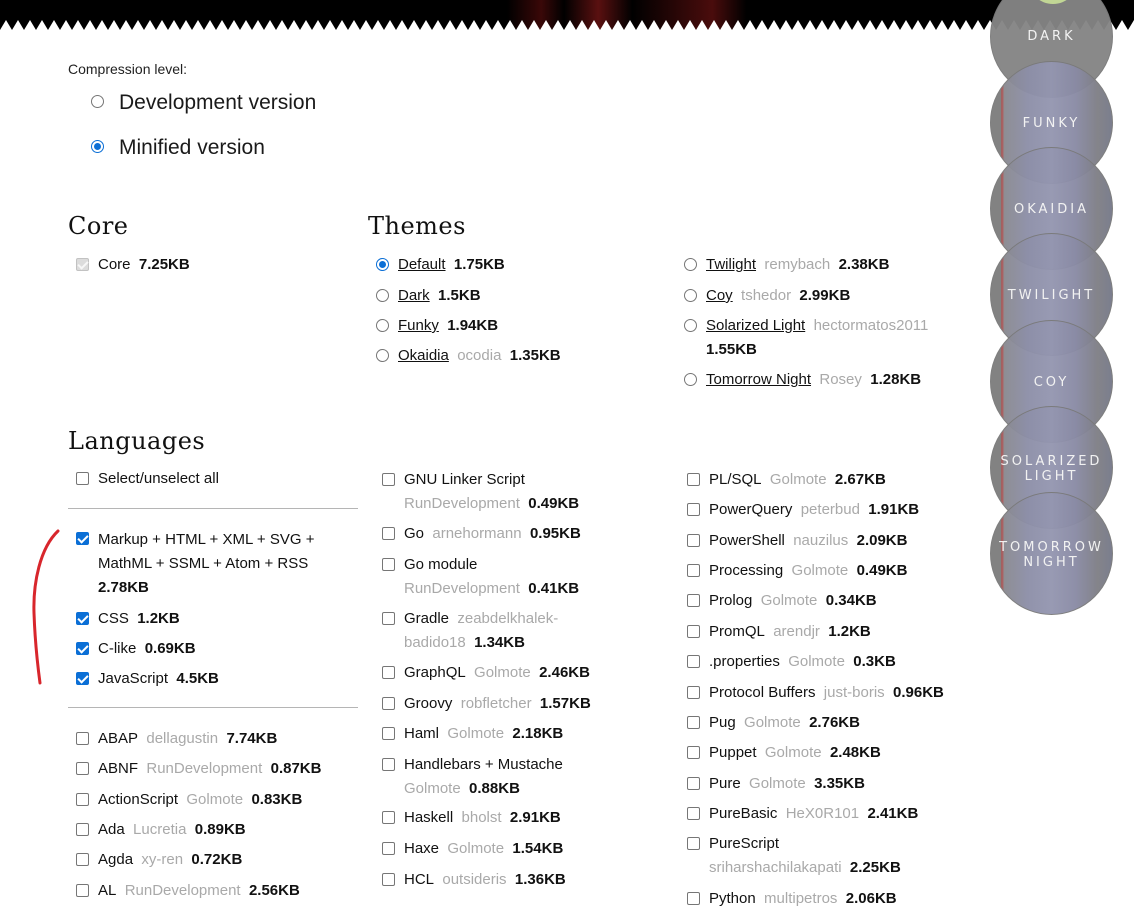 Image resolution: width=1134 pixels, height=911 pixels. What do you see at coordinates (797, 264) in the screenshot?
I see `theme-author: remybach` at bounding box center [797, 264].